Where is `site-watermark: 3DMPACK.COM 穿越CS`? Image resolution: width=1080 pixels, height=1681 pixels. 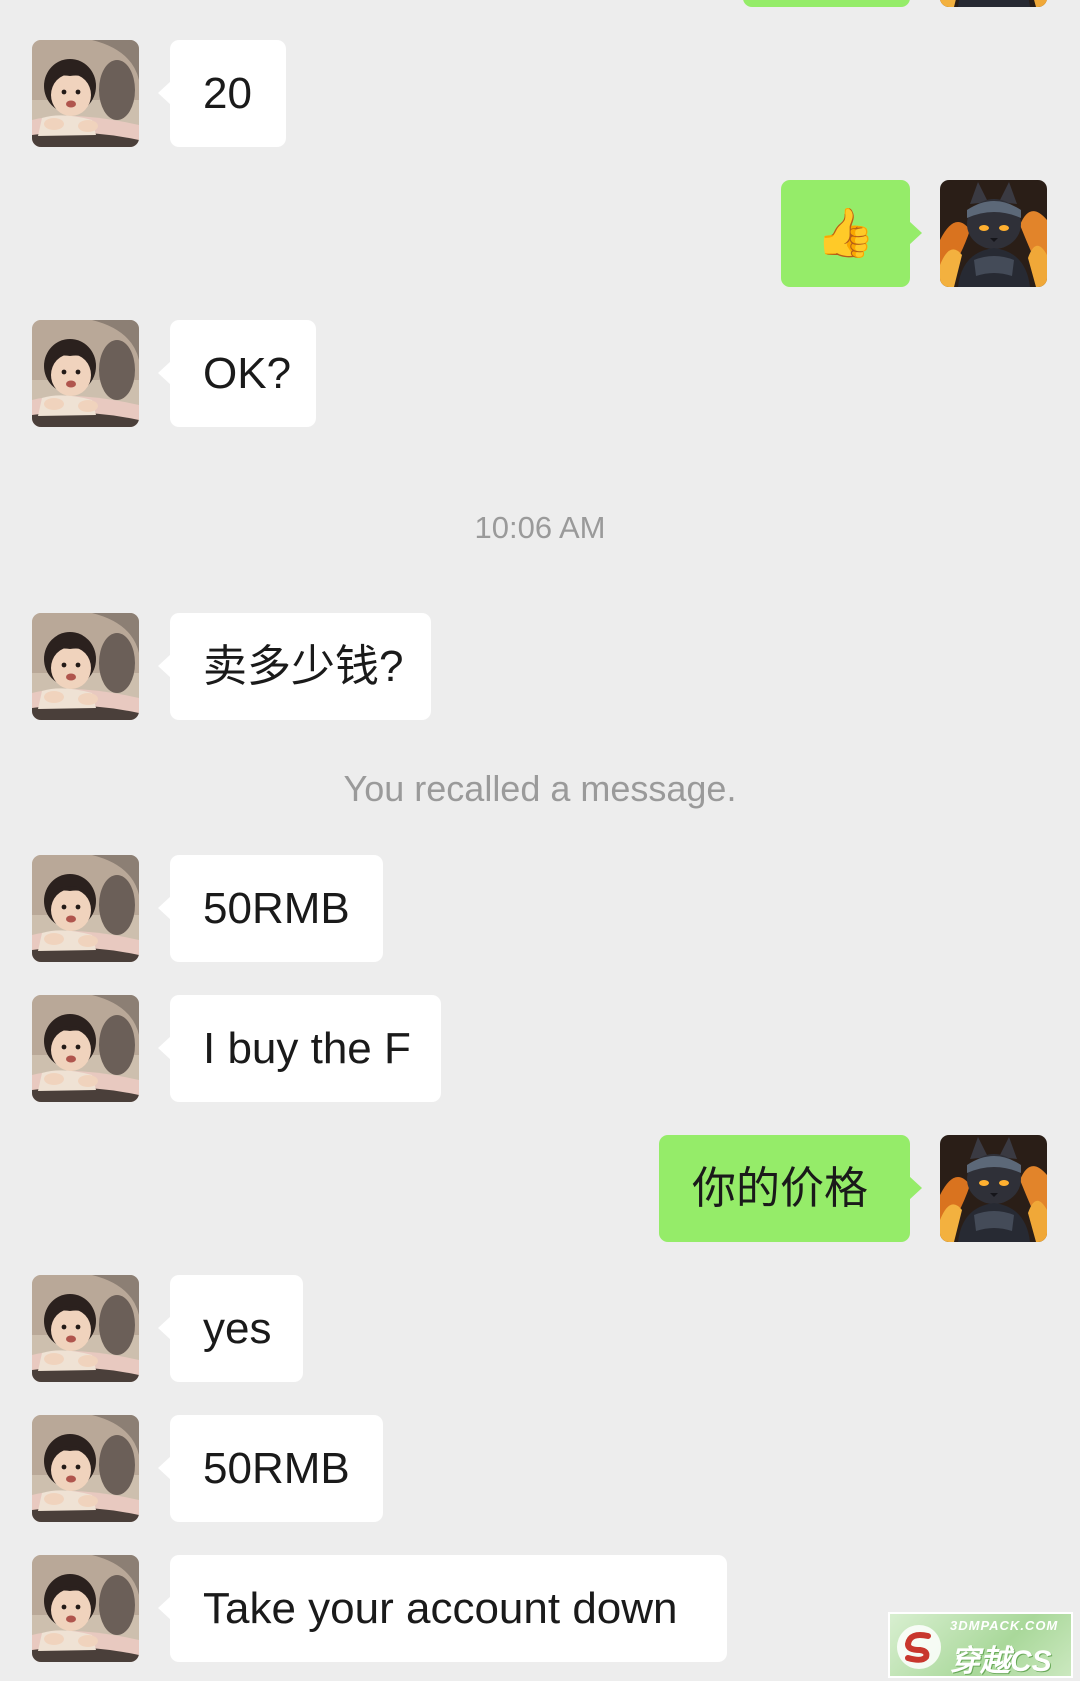
site-watermark: 3DMPACK.COM 穿越CS is located at coordinates (980, 1645).